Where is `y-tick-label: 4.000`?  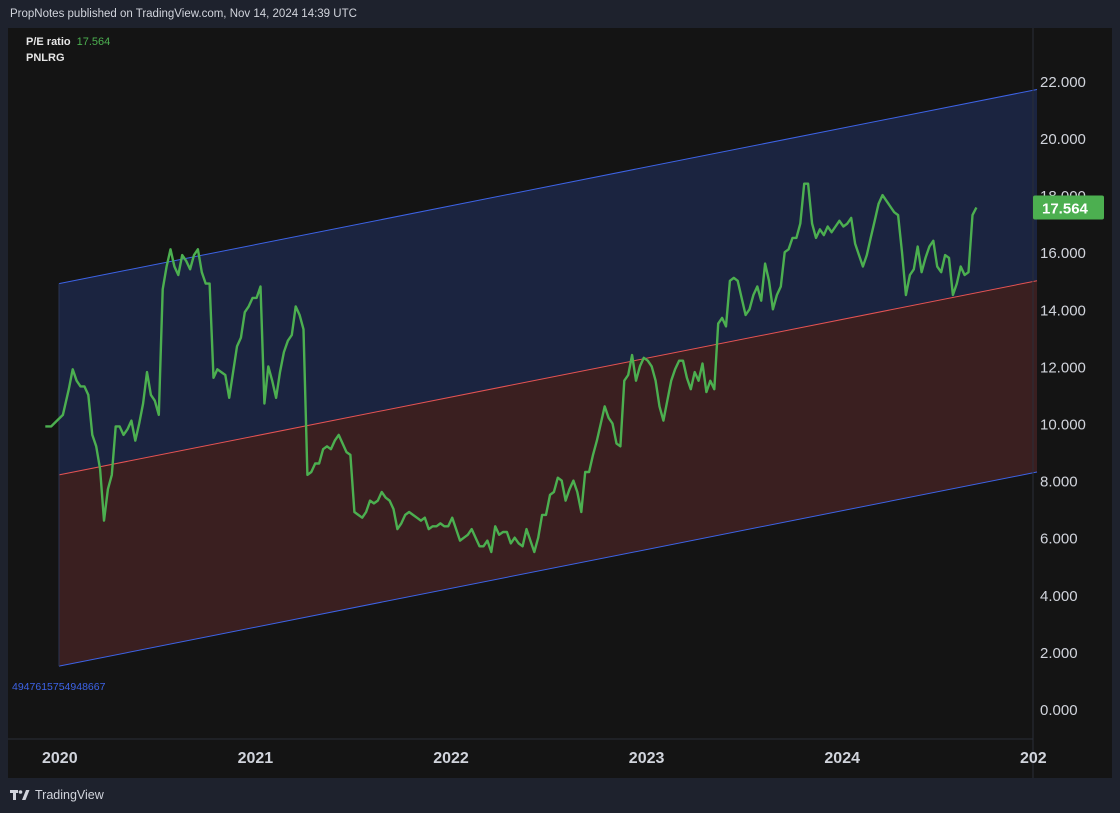
y-tick-label: 4.000 is located at coordinates (1059, 596).